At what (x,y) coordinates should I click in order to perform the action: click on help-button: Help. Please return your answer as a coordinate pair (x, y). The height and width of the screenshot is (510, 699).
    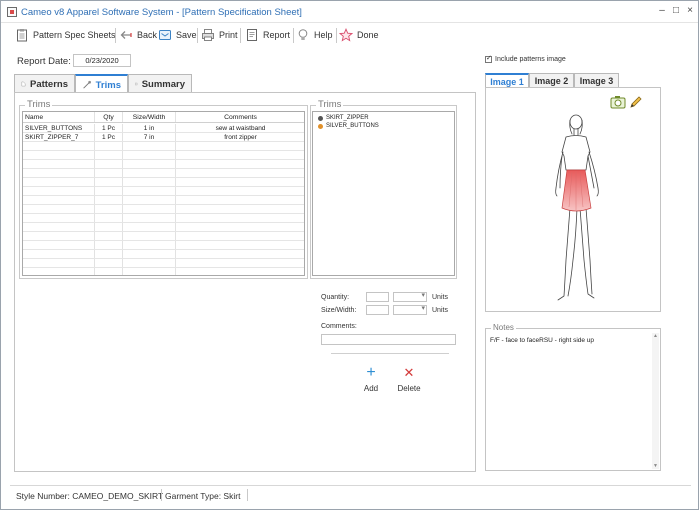
    Looking at the image, I should click on (314, 35).